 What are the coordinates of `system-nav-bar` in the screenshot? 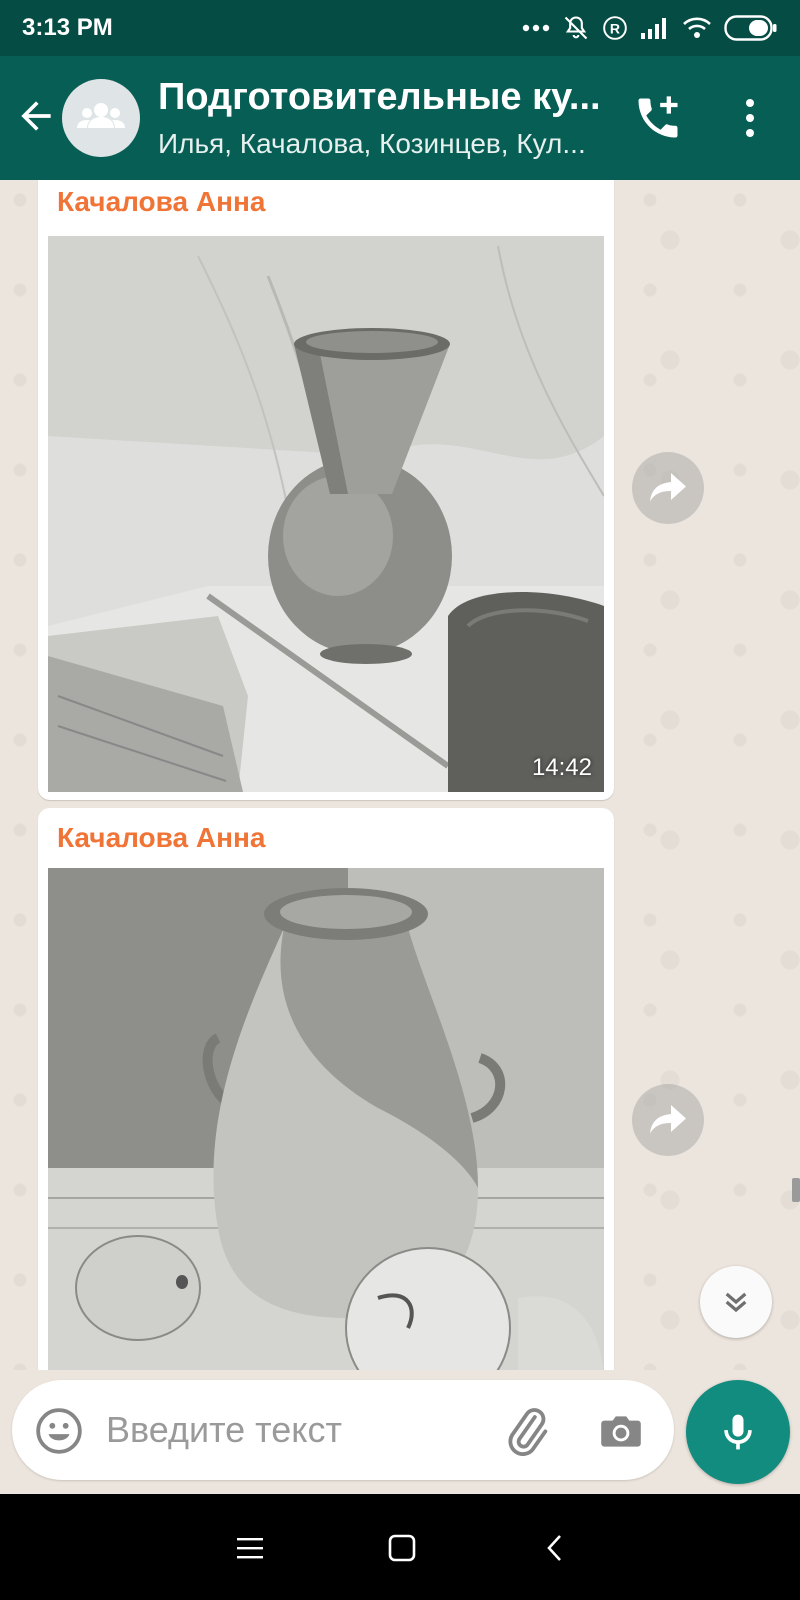 It's located at (400, 1547).